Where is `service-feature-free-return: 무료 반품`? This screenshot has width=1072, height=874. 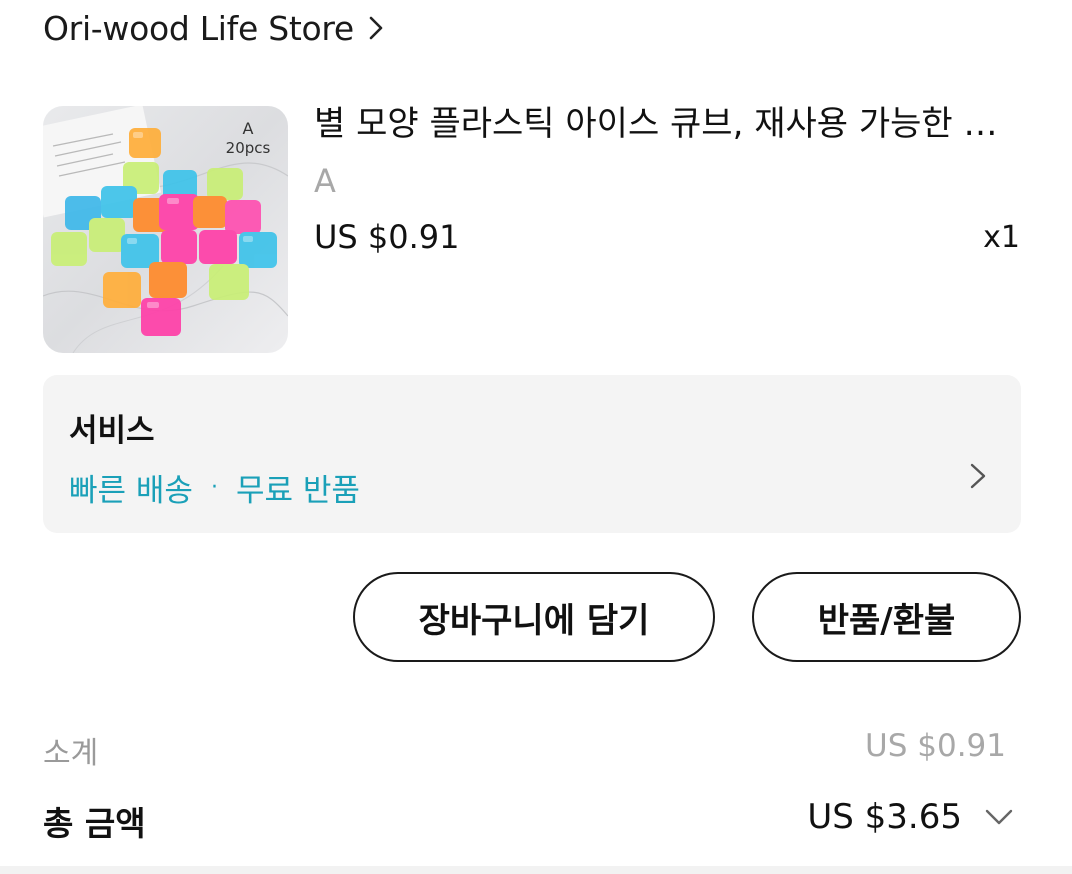 service-feature-free-return: 무료 반품 is located at coordinates (297, 491).